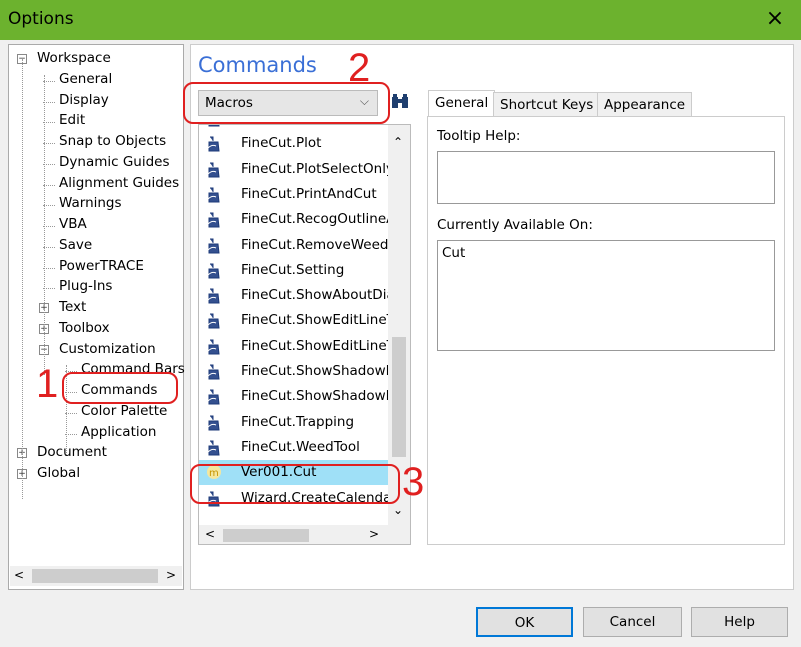 The image size is (801, 647). I want to click on command-label: FineCut.PlotSelectOnly, so click(317, 168).